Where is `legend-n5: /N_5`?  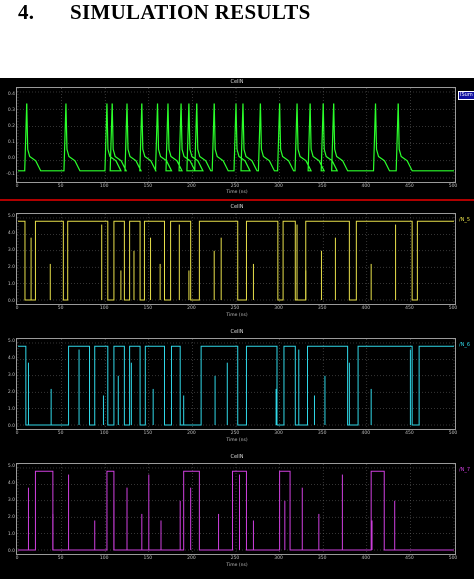 legend-n5: /N_5 is located at coordinates (464, 220).